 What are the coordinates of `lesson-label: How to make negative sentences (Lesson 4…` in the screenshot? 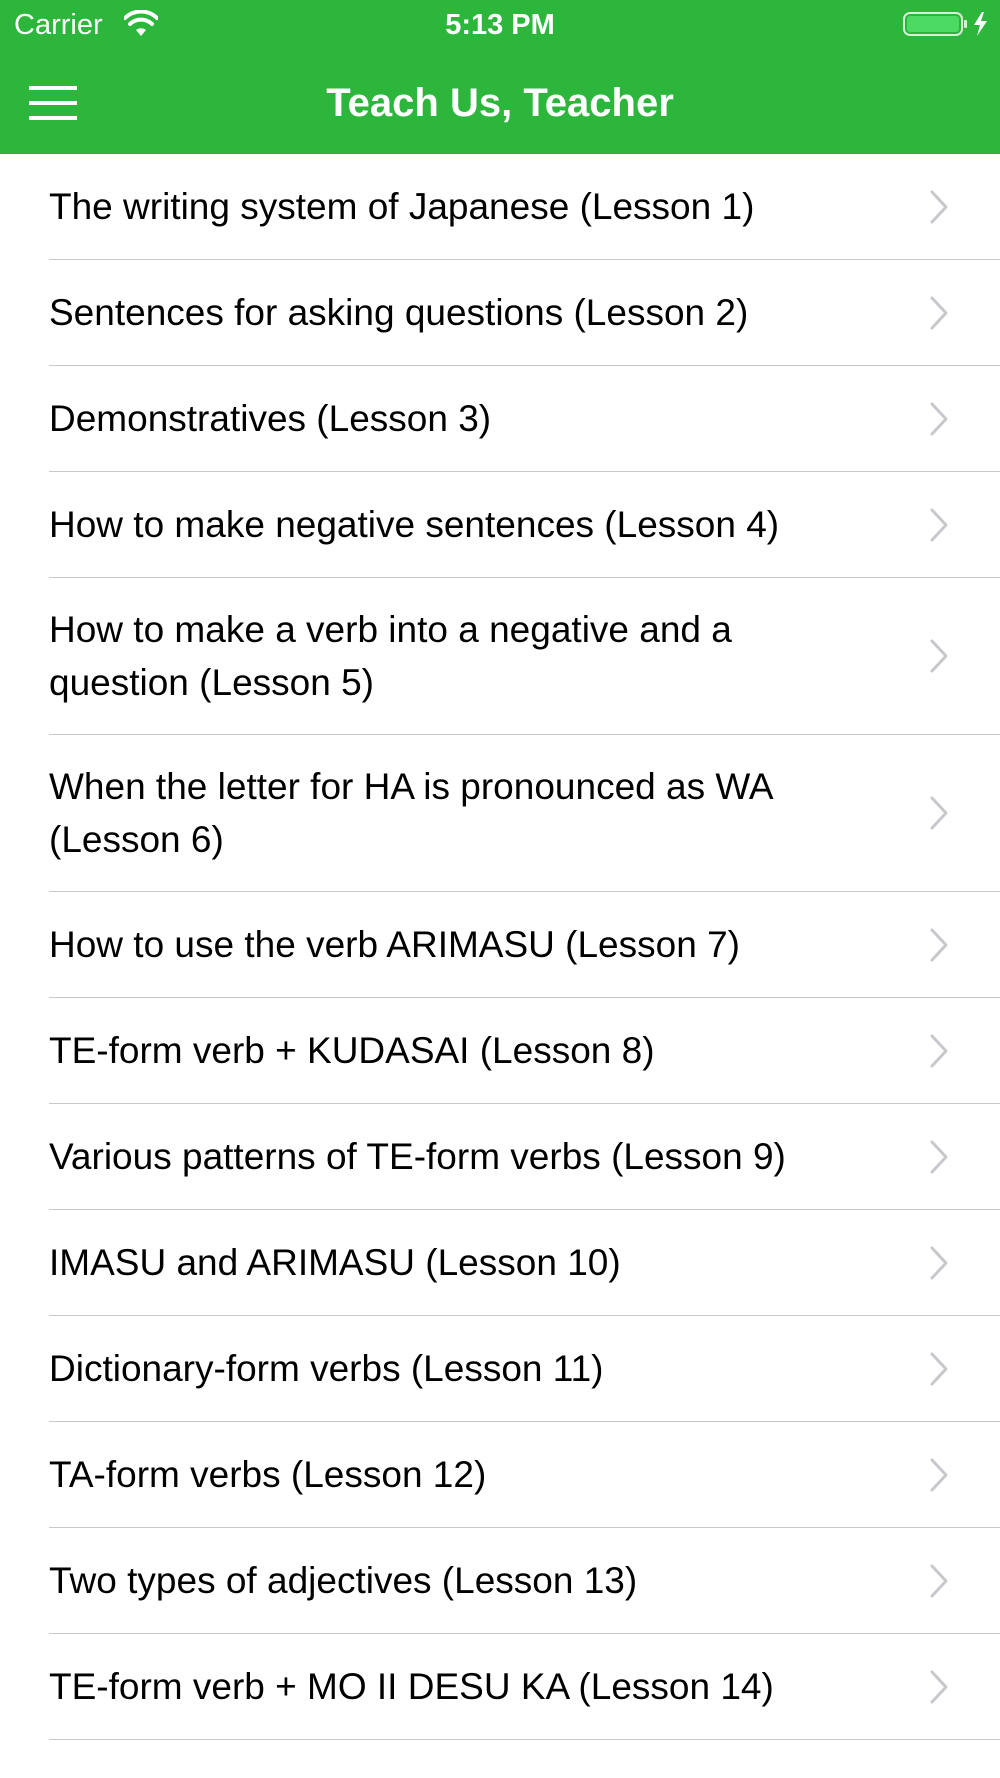 It's located at (414, 524).